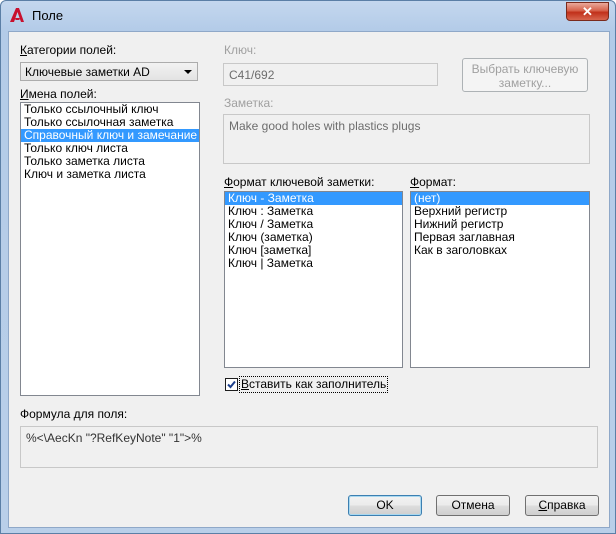 This screenshot has height=534, width=616. What do you see at coordinates (87, 72) in the screenshot?
I see `categories-dropdown-value: Ключевые заметки AD` at bounding box center [87, 72].